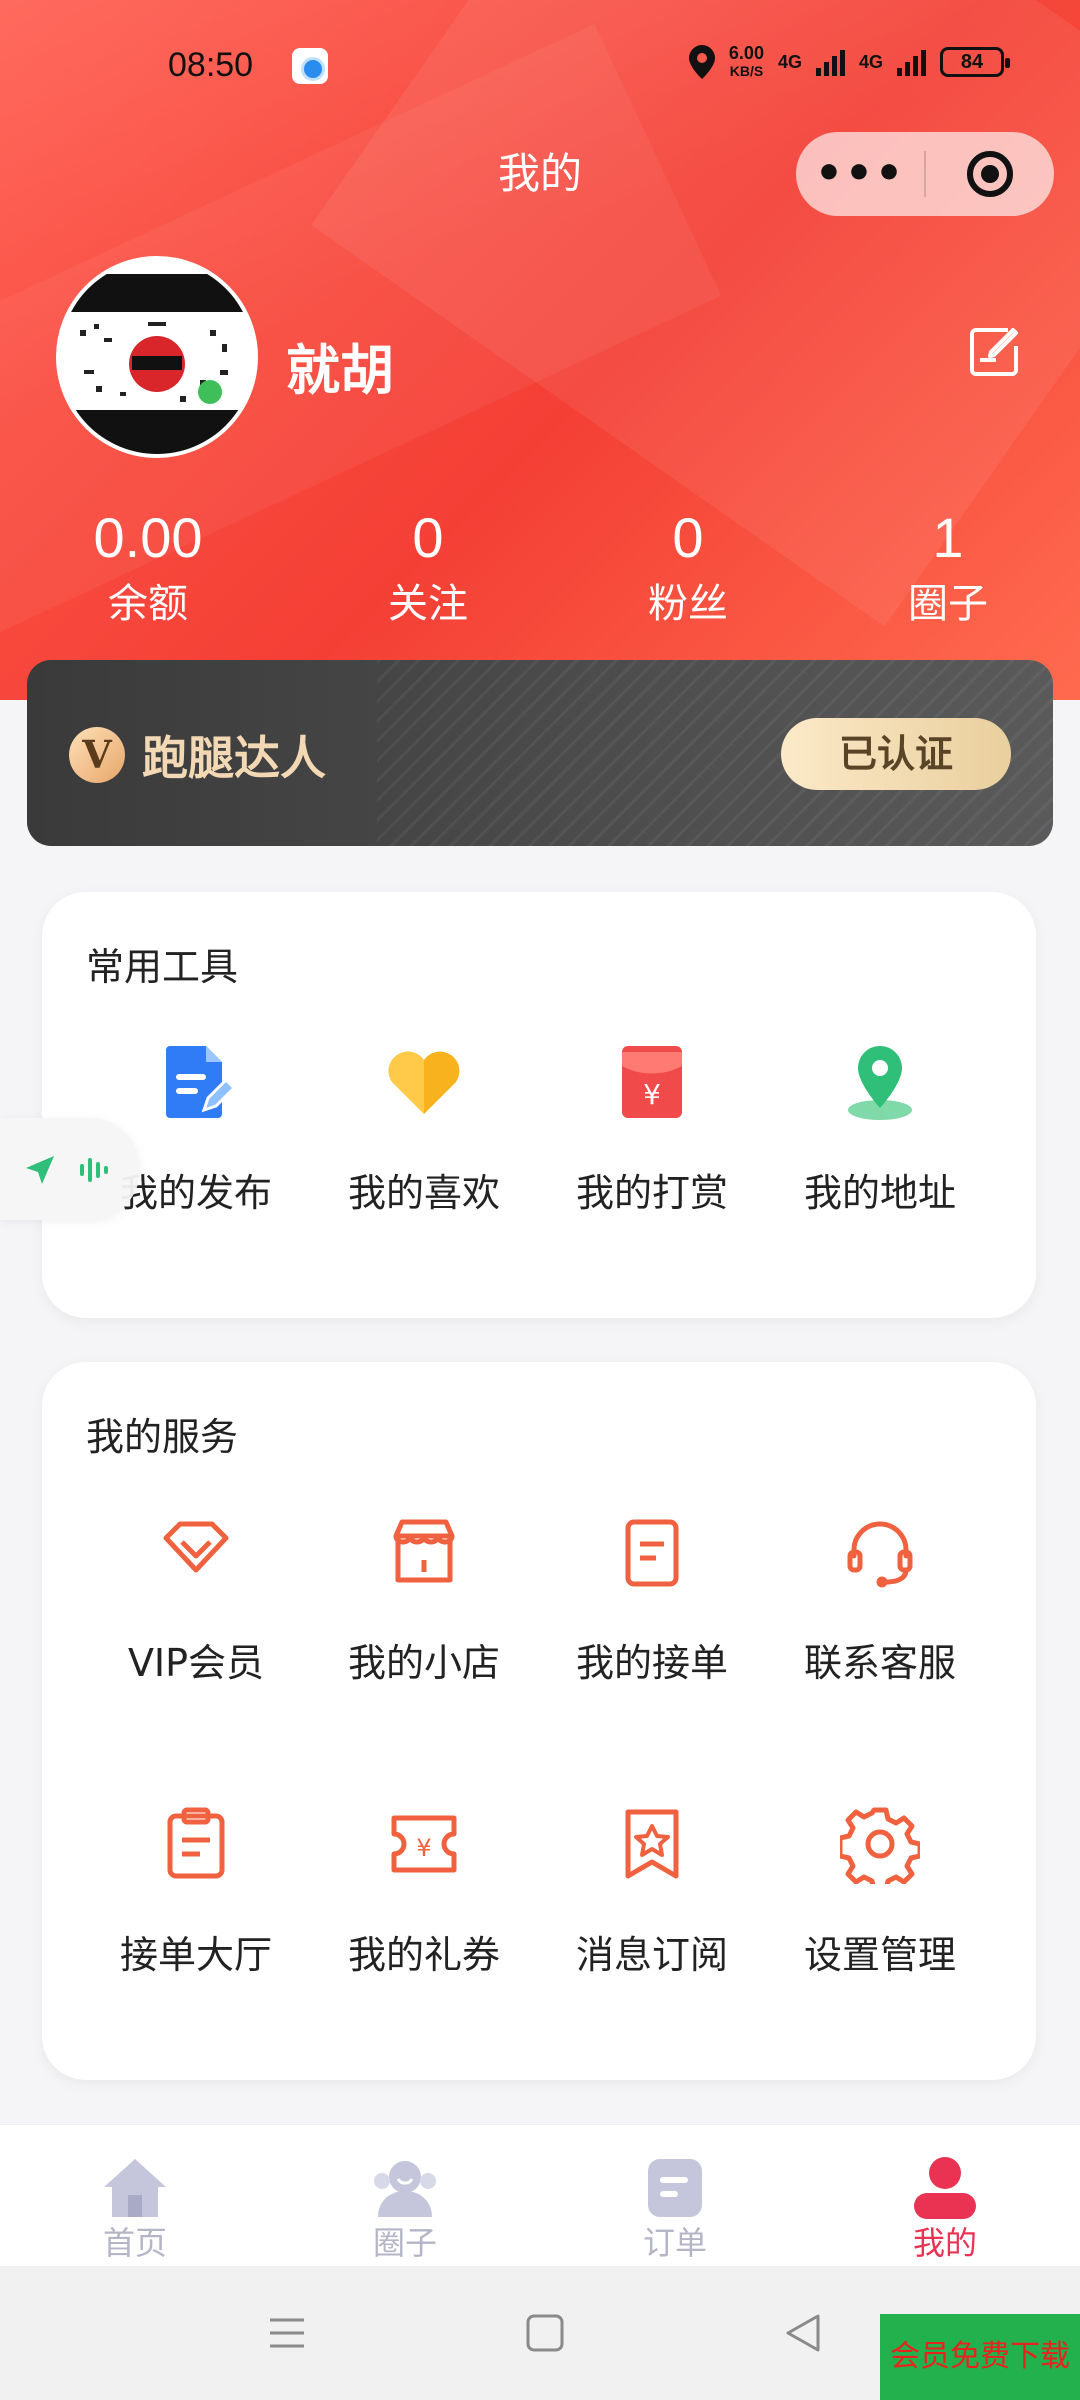 The image size is (1080, 2400). I want to click on edit-profile-icon, so click(994, 352).